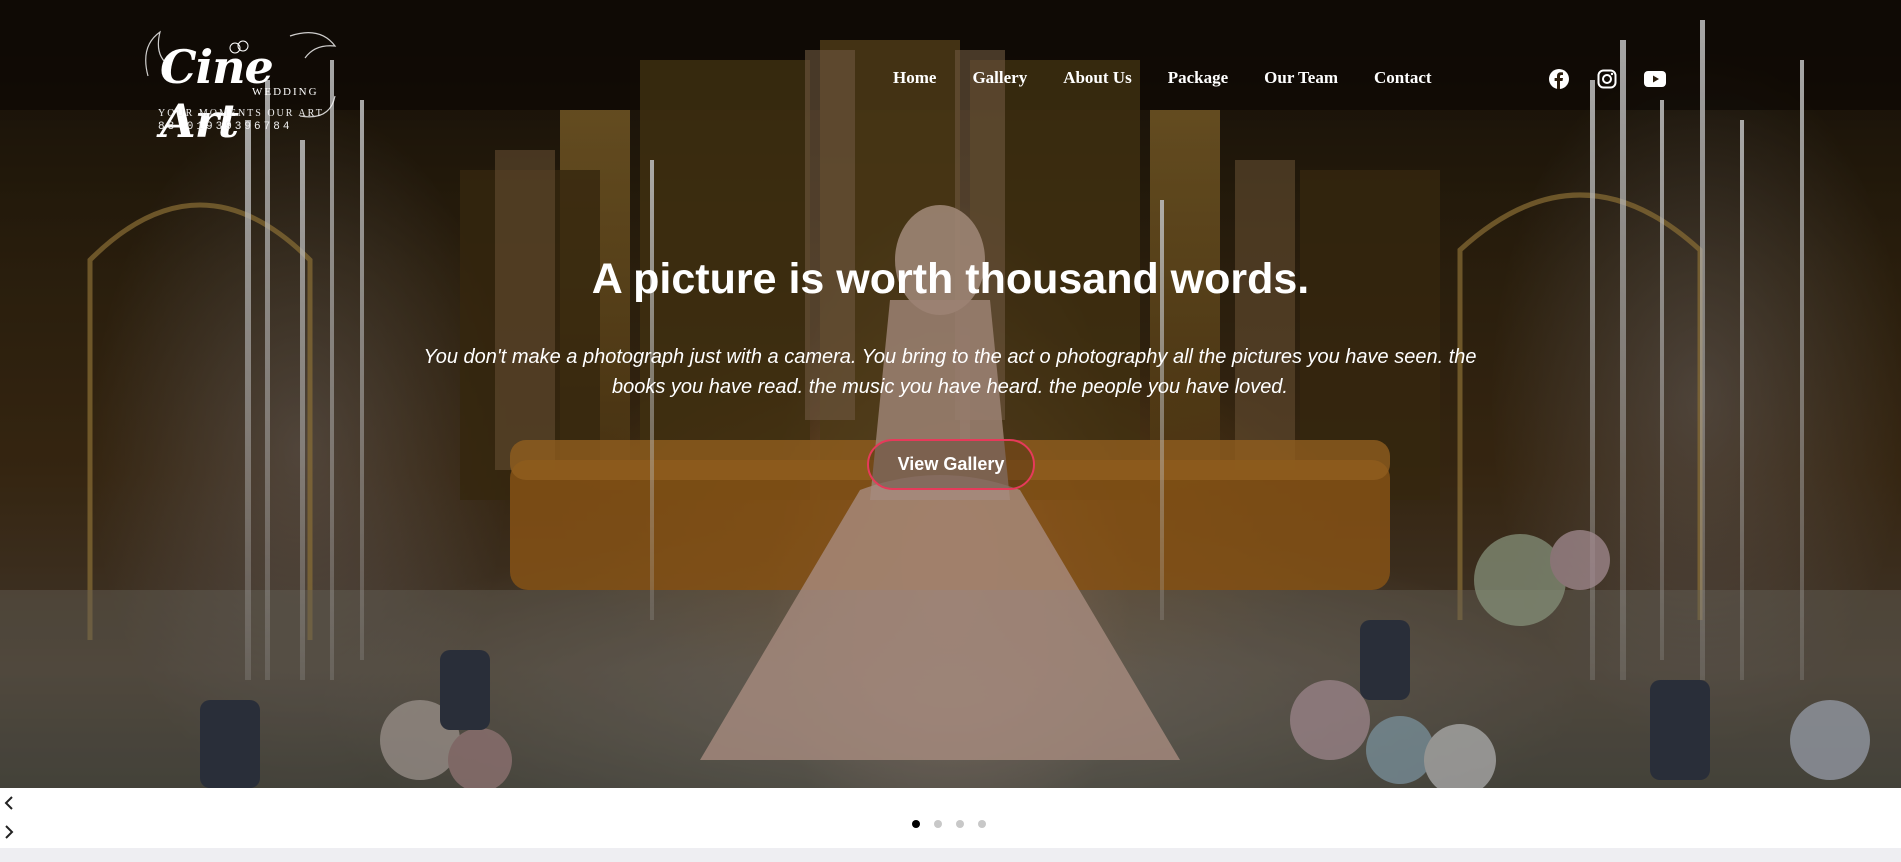 This screenshot has width=1901, height=862. What do you see at coordinates (950, 855) in the screenshot?
I see `next-section-edge` at bounding box center [950, 855].